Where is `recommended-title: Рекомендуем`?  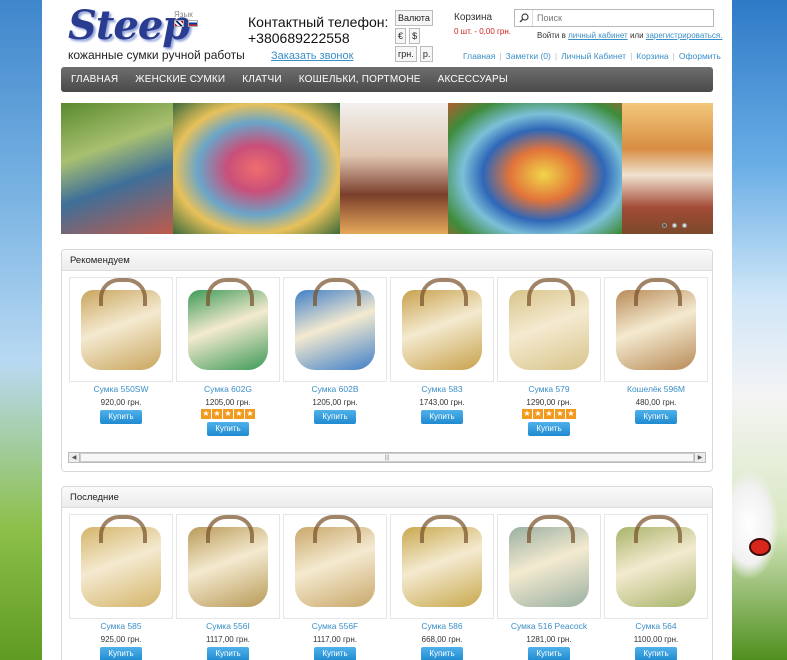 recommended-title: Рекомендуем is located at coordinates (387, 260).